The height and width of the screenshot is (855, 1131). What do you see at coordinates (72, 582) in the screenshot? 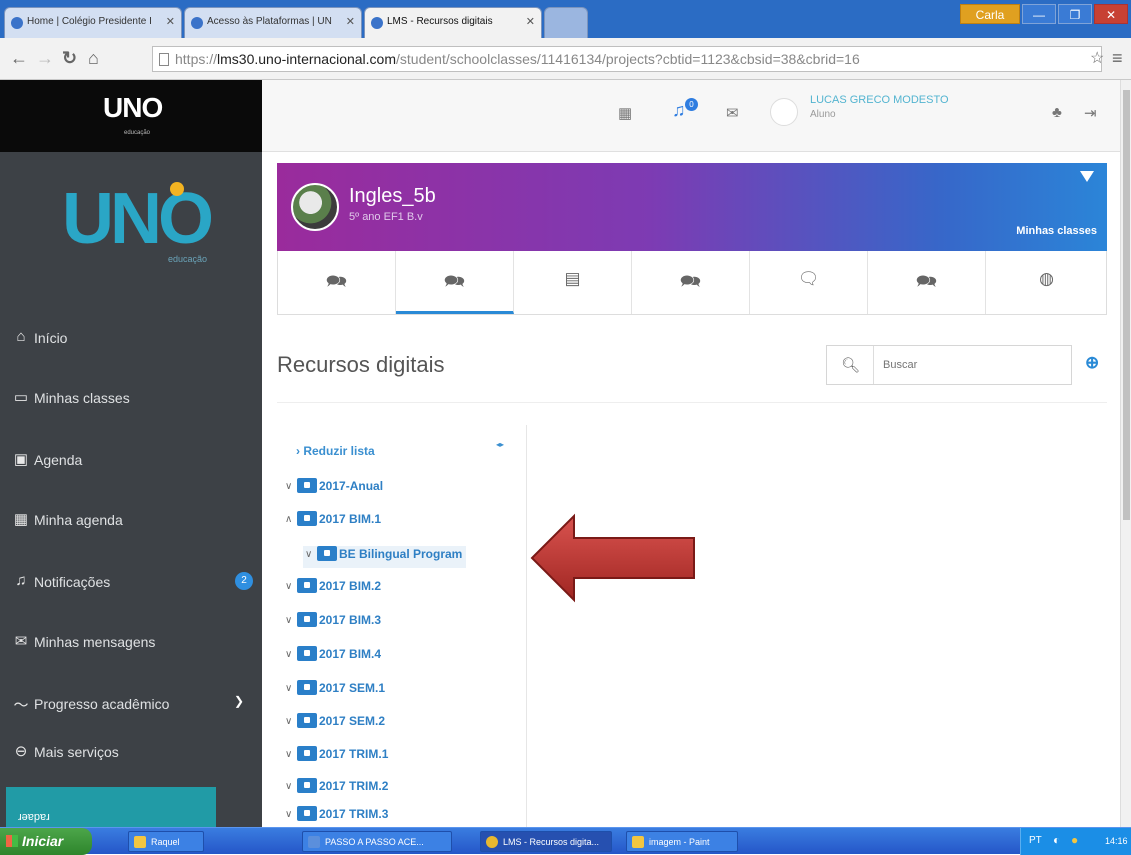
I see `sidebar-item-label: Notificações` at bounding box center [72, 582].